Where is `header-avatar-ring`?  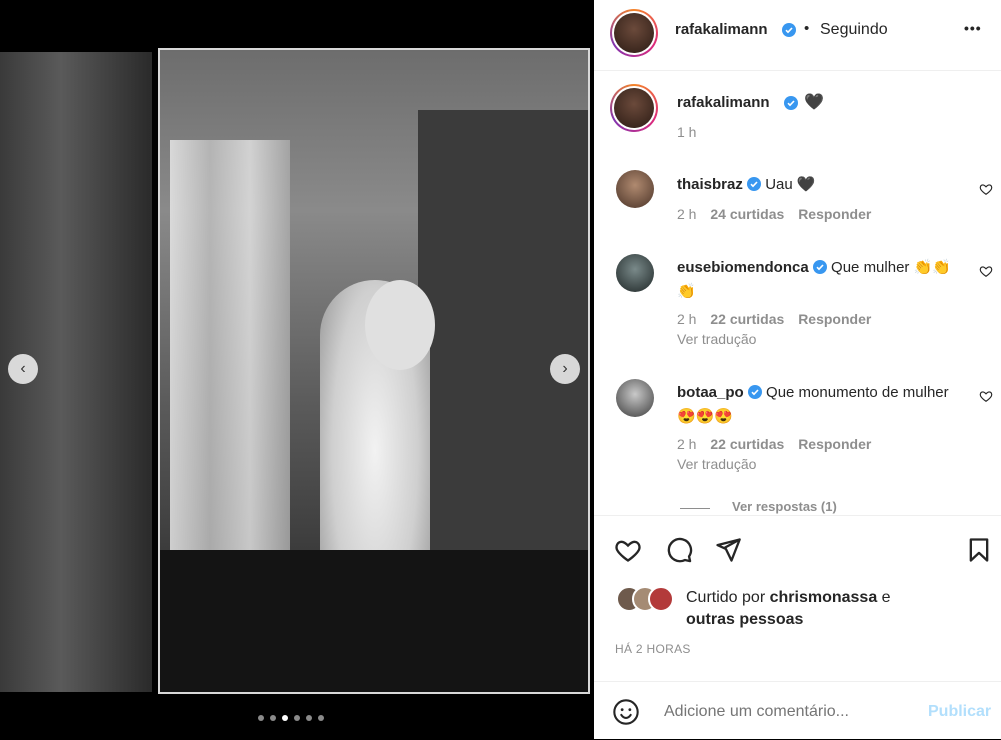
header-avatar-ring is located at coordinates (634, 33).